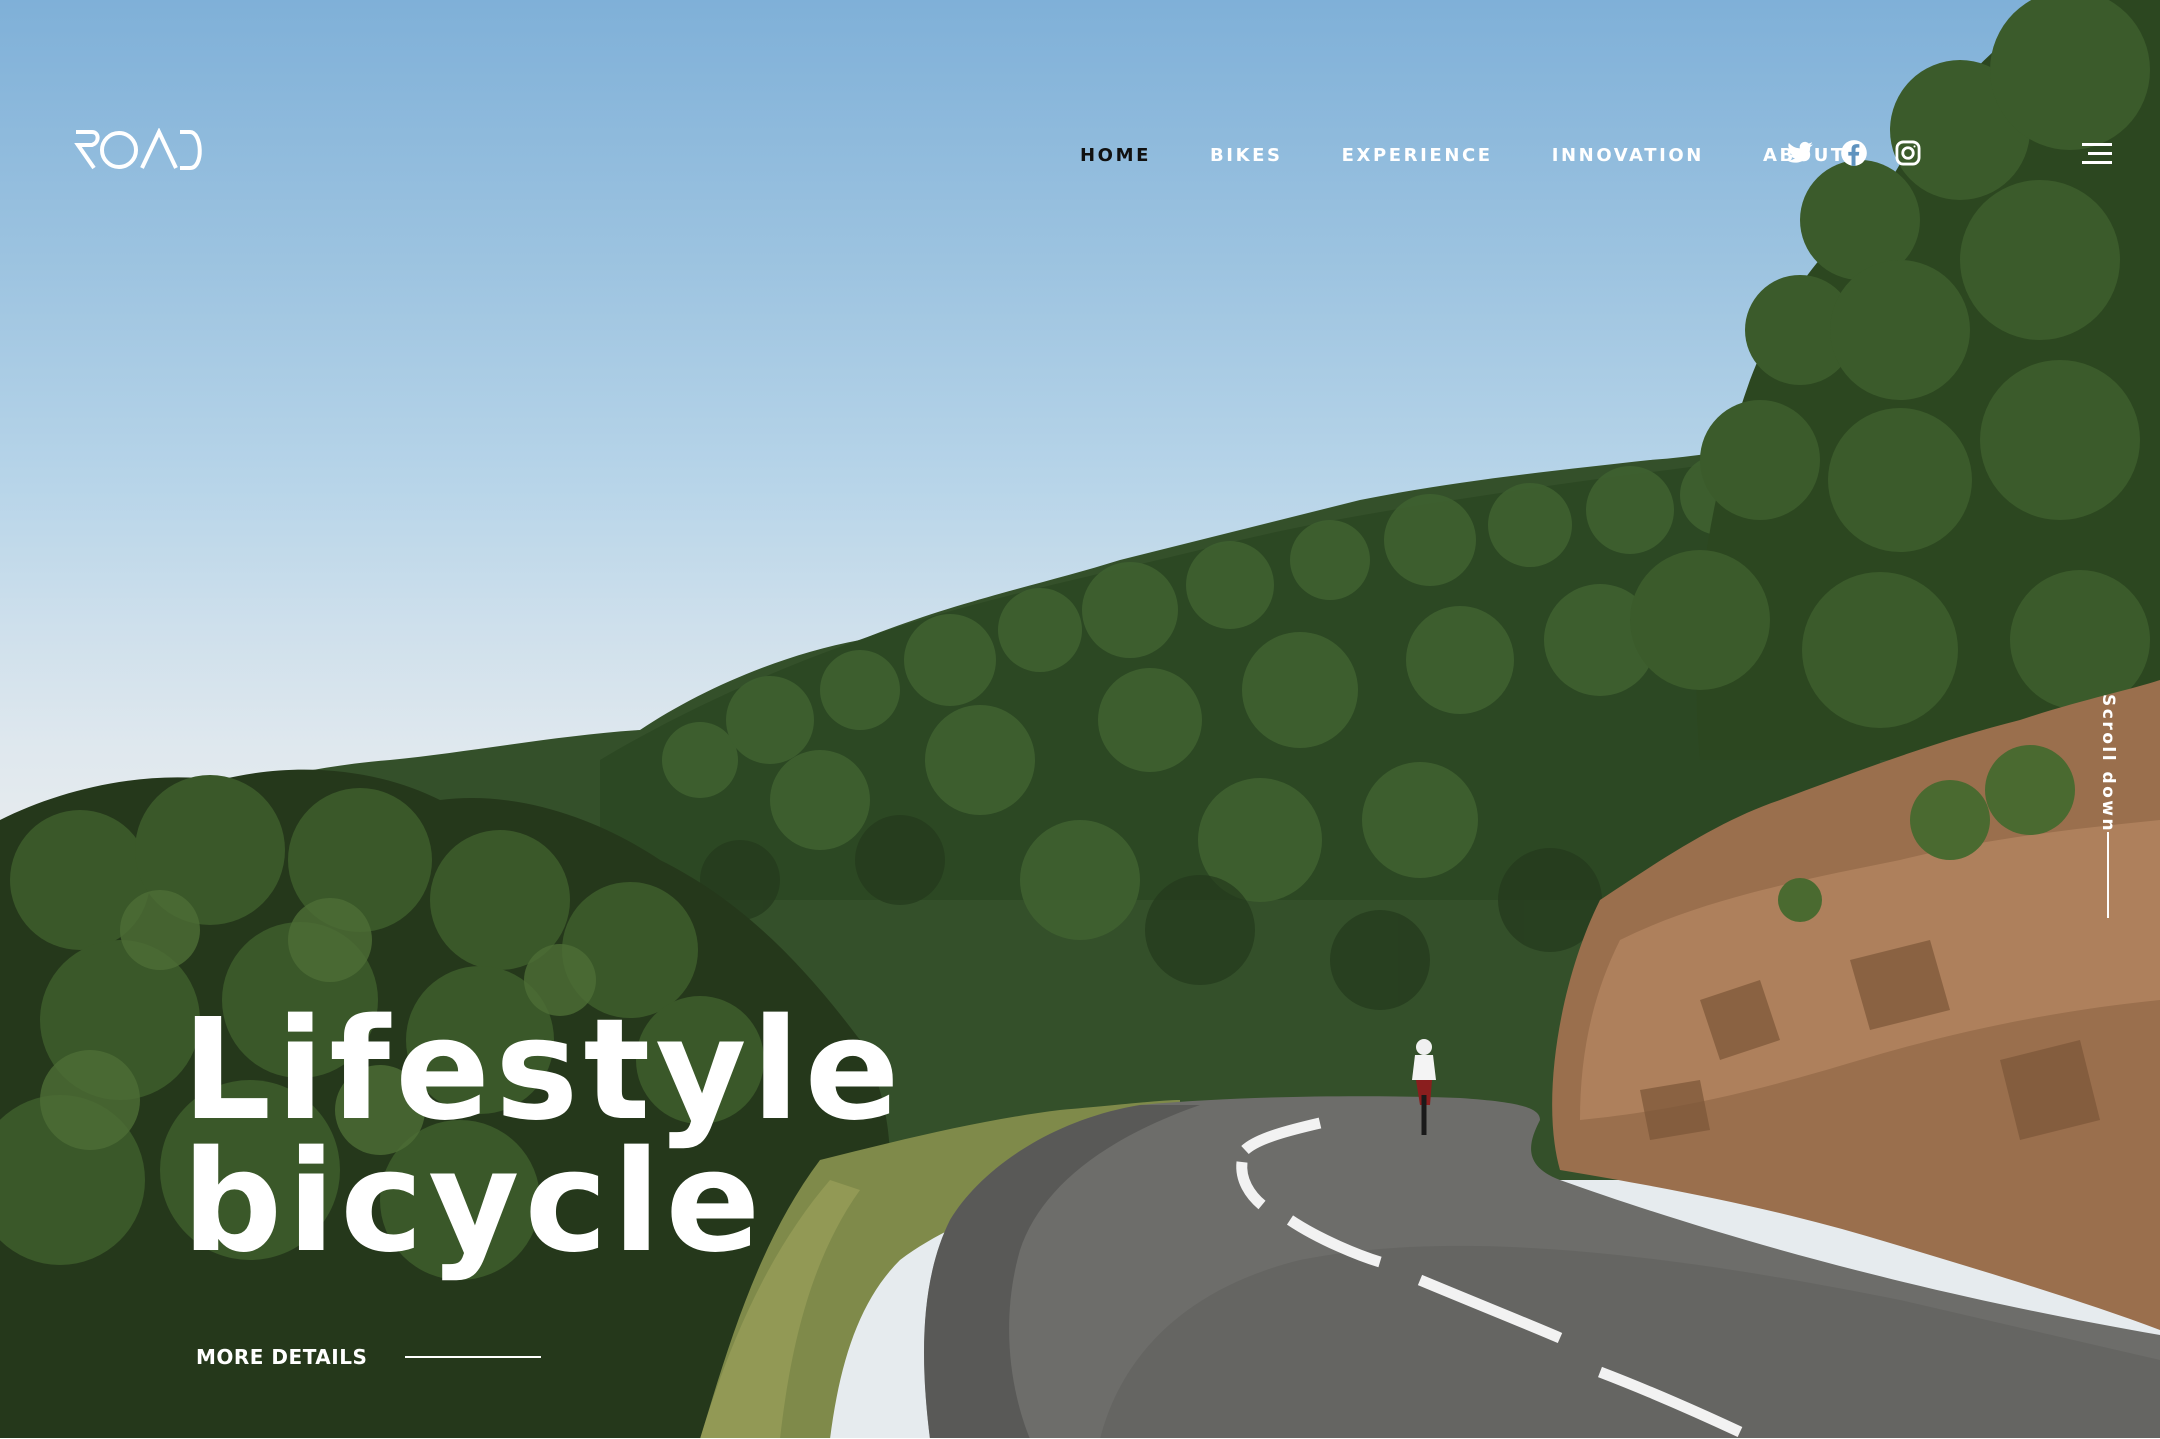  I want to click on hamburger-menu-icon, so click(2097, 154).